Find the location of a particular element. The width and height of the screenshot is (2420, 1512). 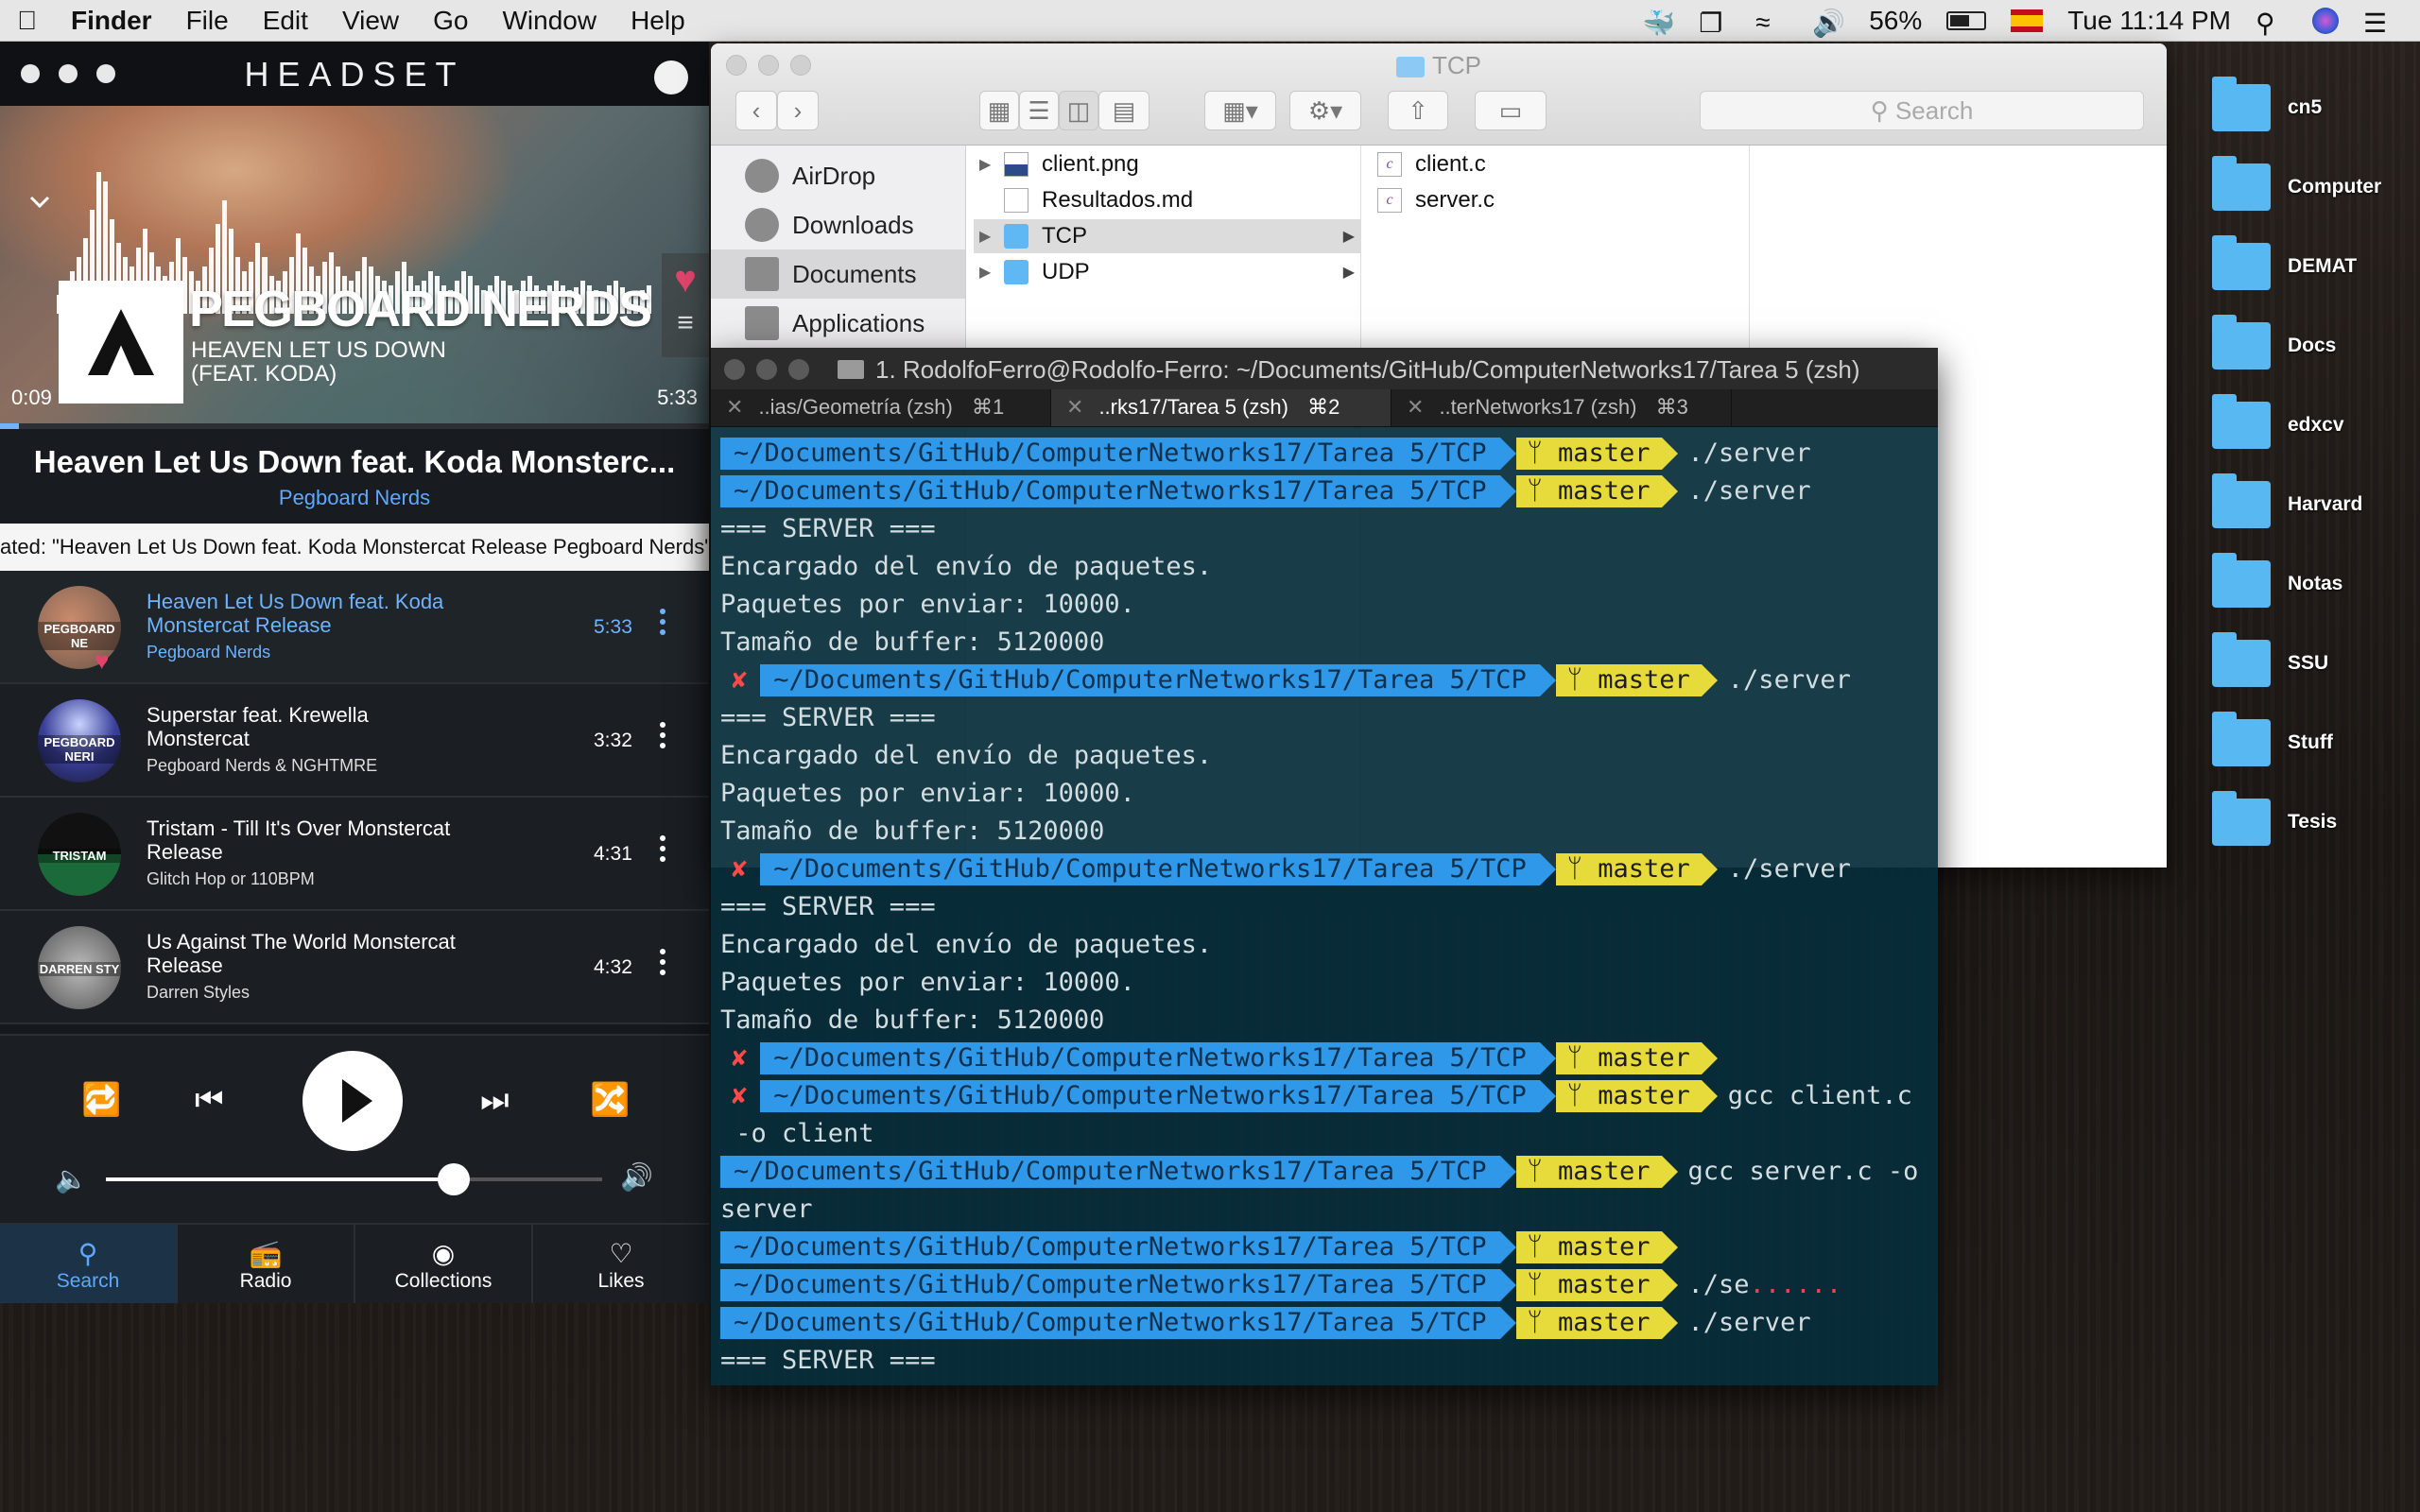

file-item: c server.c is located at coordinates (1555, 200).